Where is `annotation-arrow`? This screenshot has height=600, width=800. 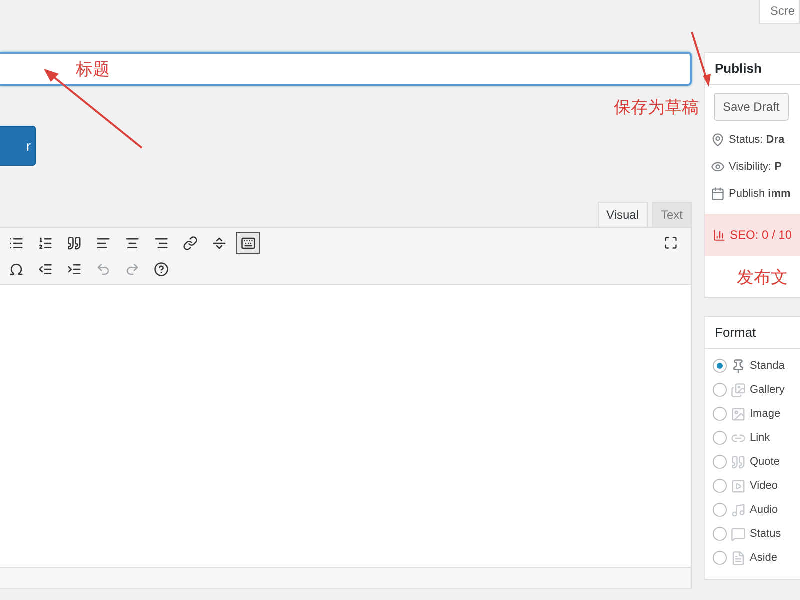
annotation-arrow is located at coordinates (701, 59).